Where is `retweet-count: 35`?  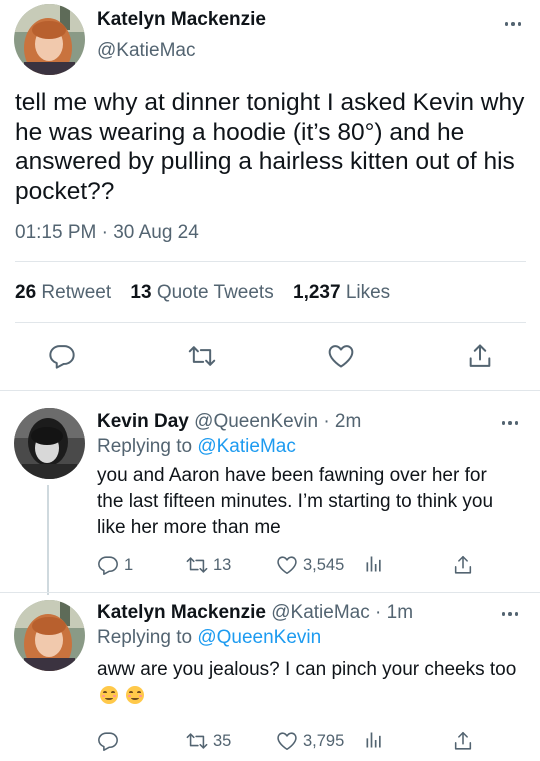 retweet-count: 35 is located at coordinates (222, 740).